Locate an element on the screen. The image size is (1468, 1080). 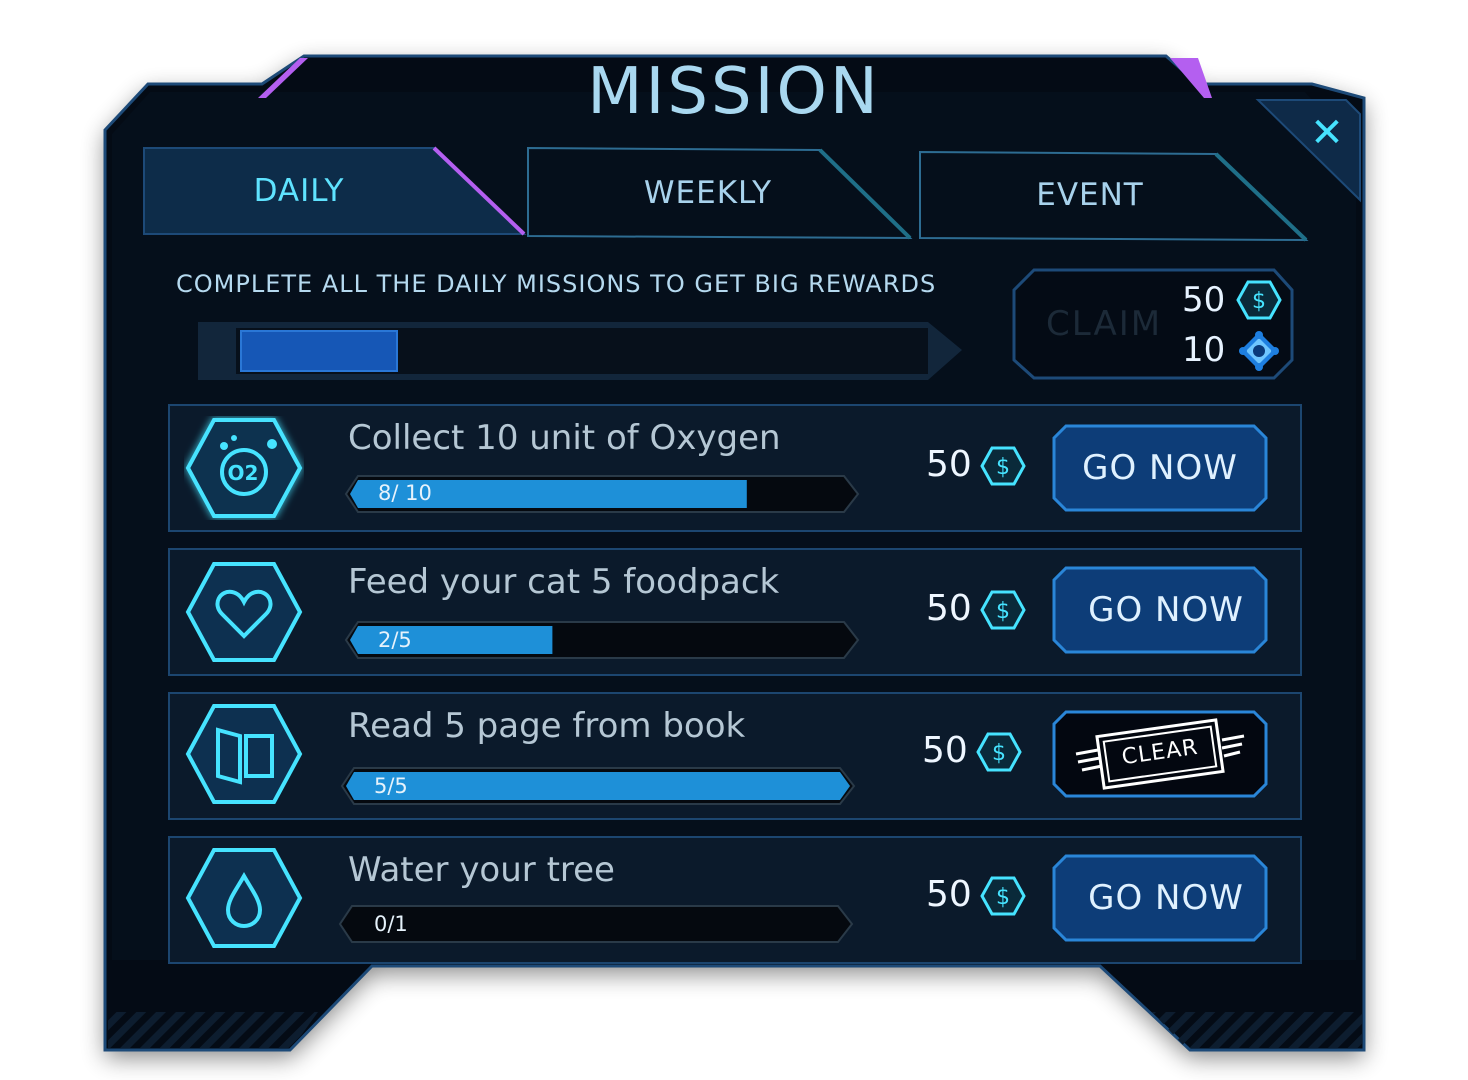
claim-coin-amount: 50 is located at coordinates (1204, 300).